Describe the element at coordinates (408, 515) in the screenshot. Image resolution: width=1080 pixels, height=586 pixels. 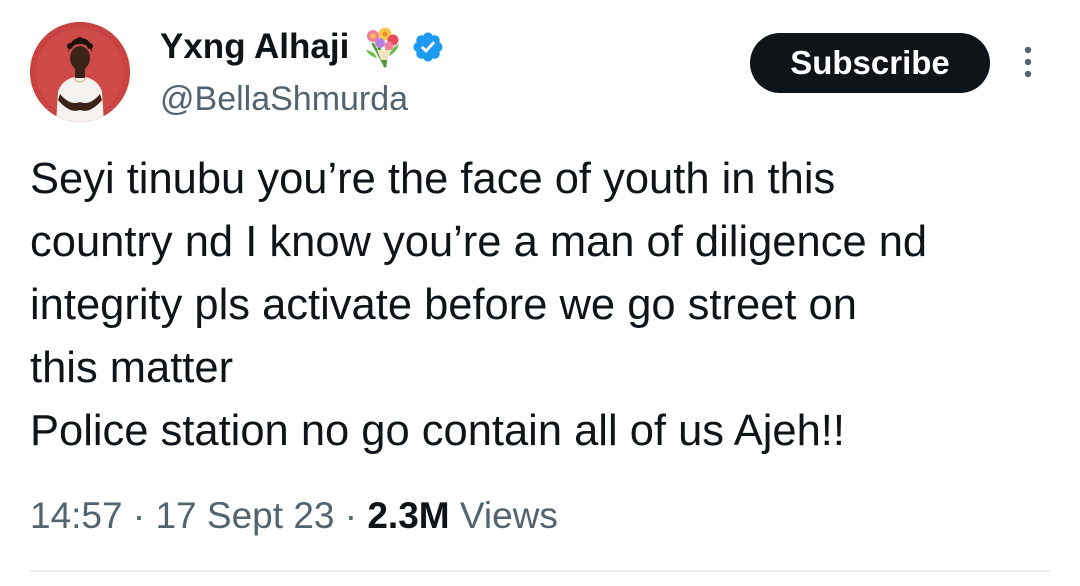
I see `views-count: 2.3M` at that location.